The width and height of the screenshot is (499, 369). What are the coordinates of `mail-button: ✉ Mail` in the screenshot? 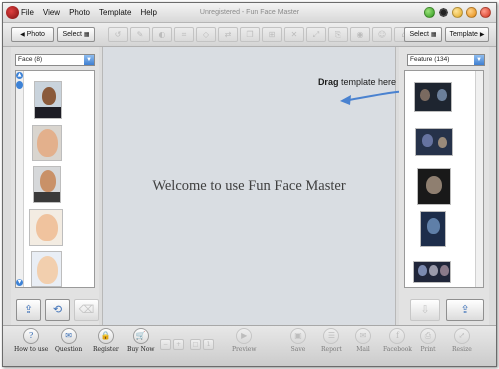 It's located at (363, 340).